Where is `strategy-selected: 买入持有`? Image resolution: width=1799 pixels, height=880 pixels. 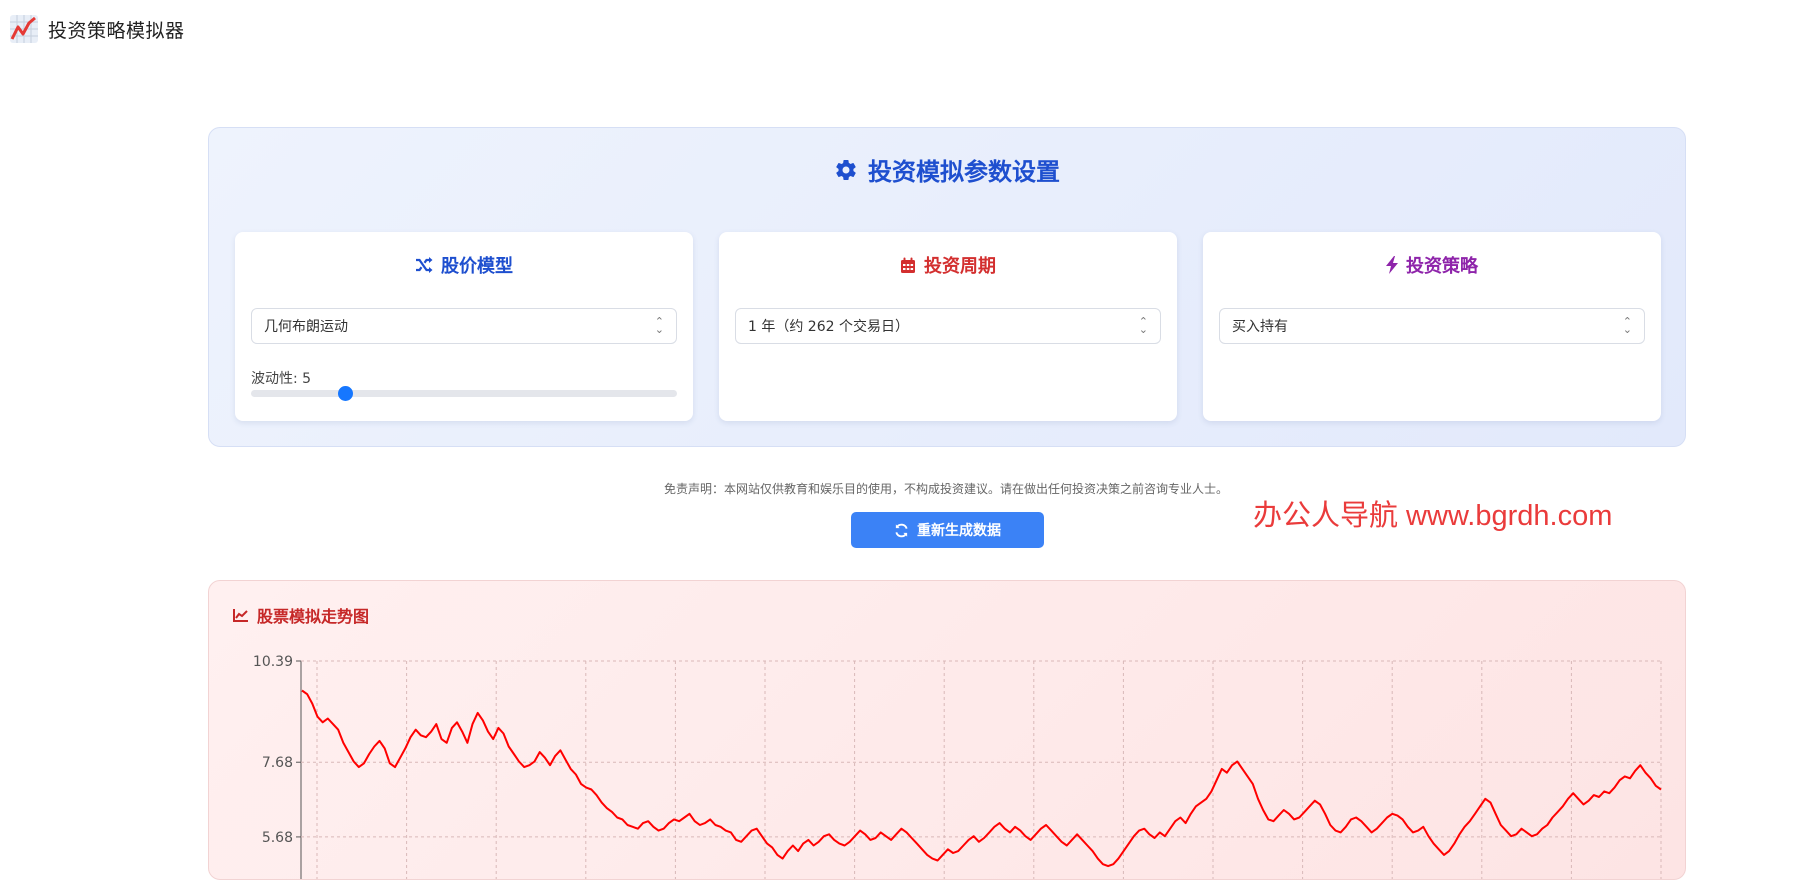
strategy-selected: 买入持有 is located at coordinates (1260, 327).